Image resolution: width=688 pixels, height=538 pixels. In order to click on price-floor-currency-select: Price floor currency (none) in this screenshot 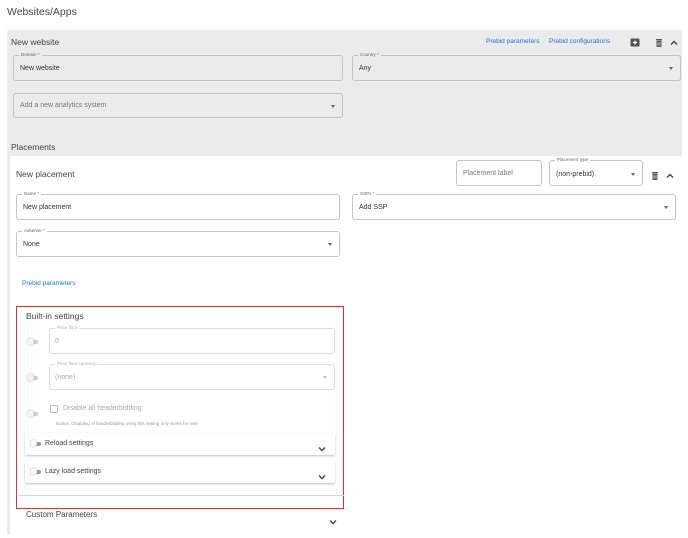, I will do `click(192, 375)`.